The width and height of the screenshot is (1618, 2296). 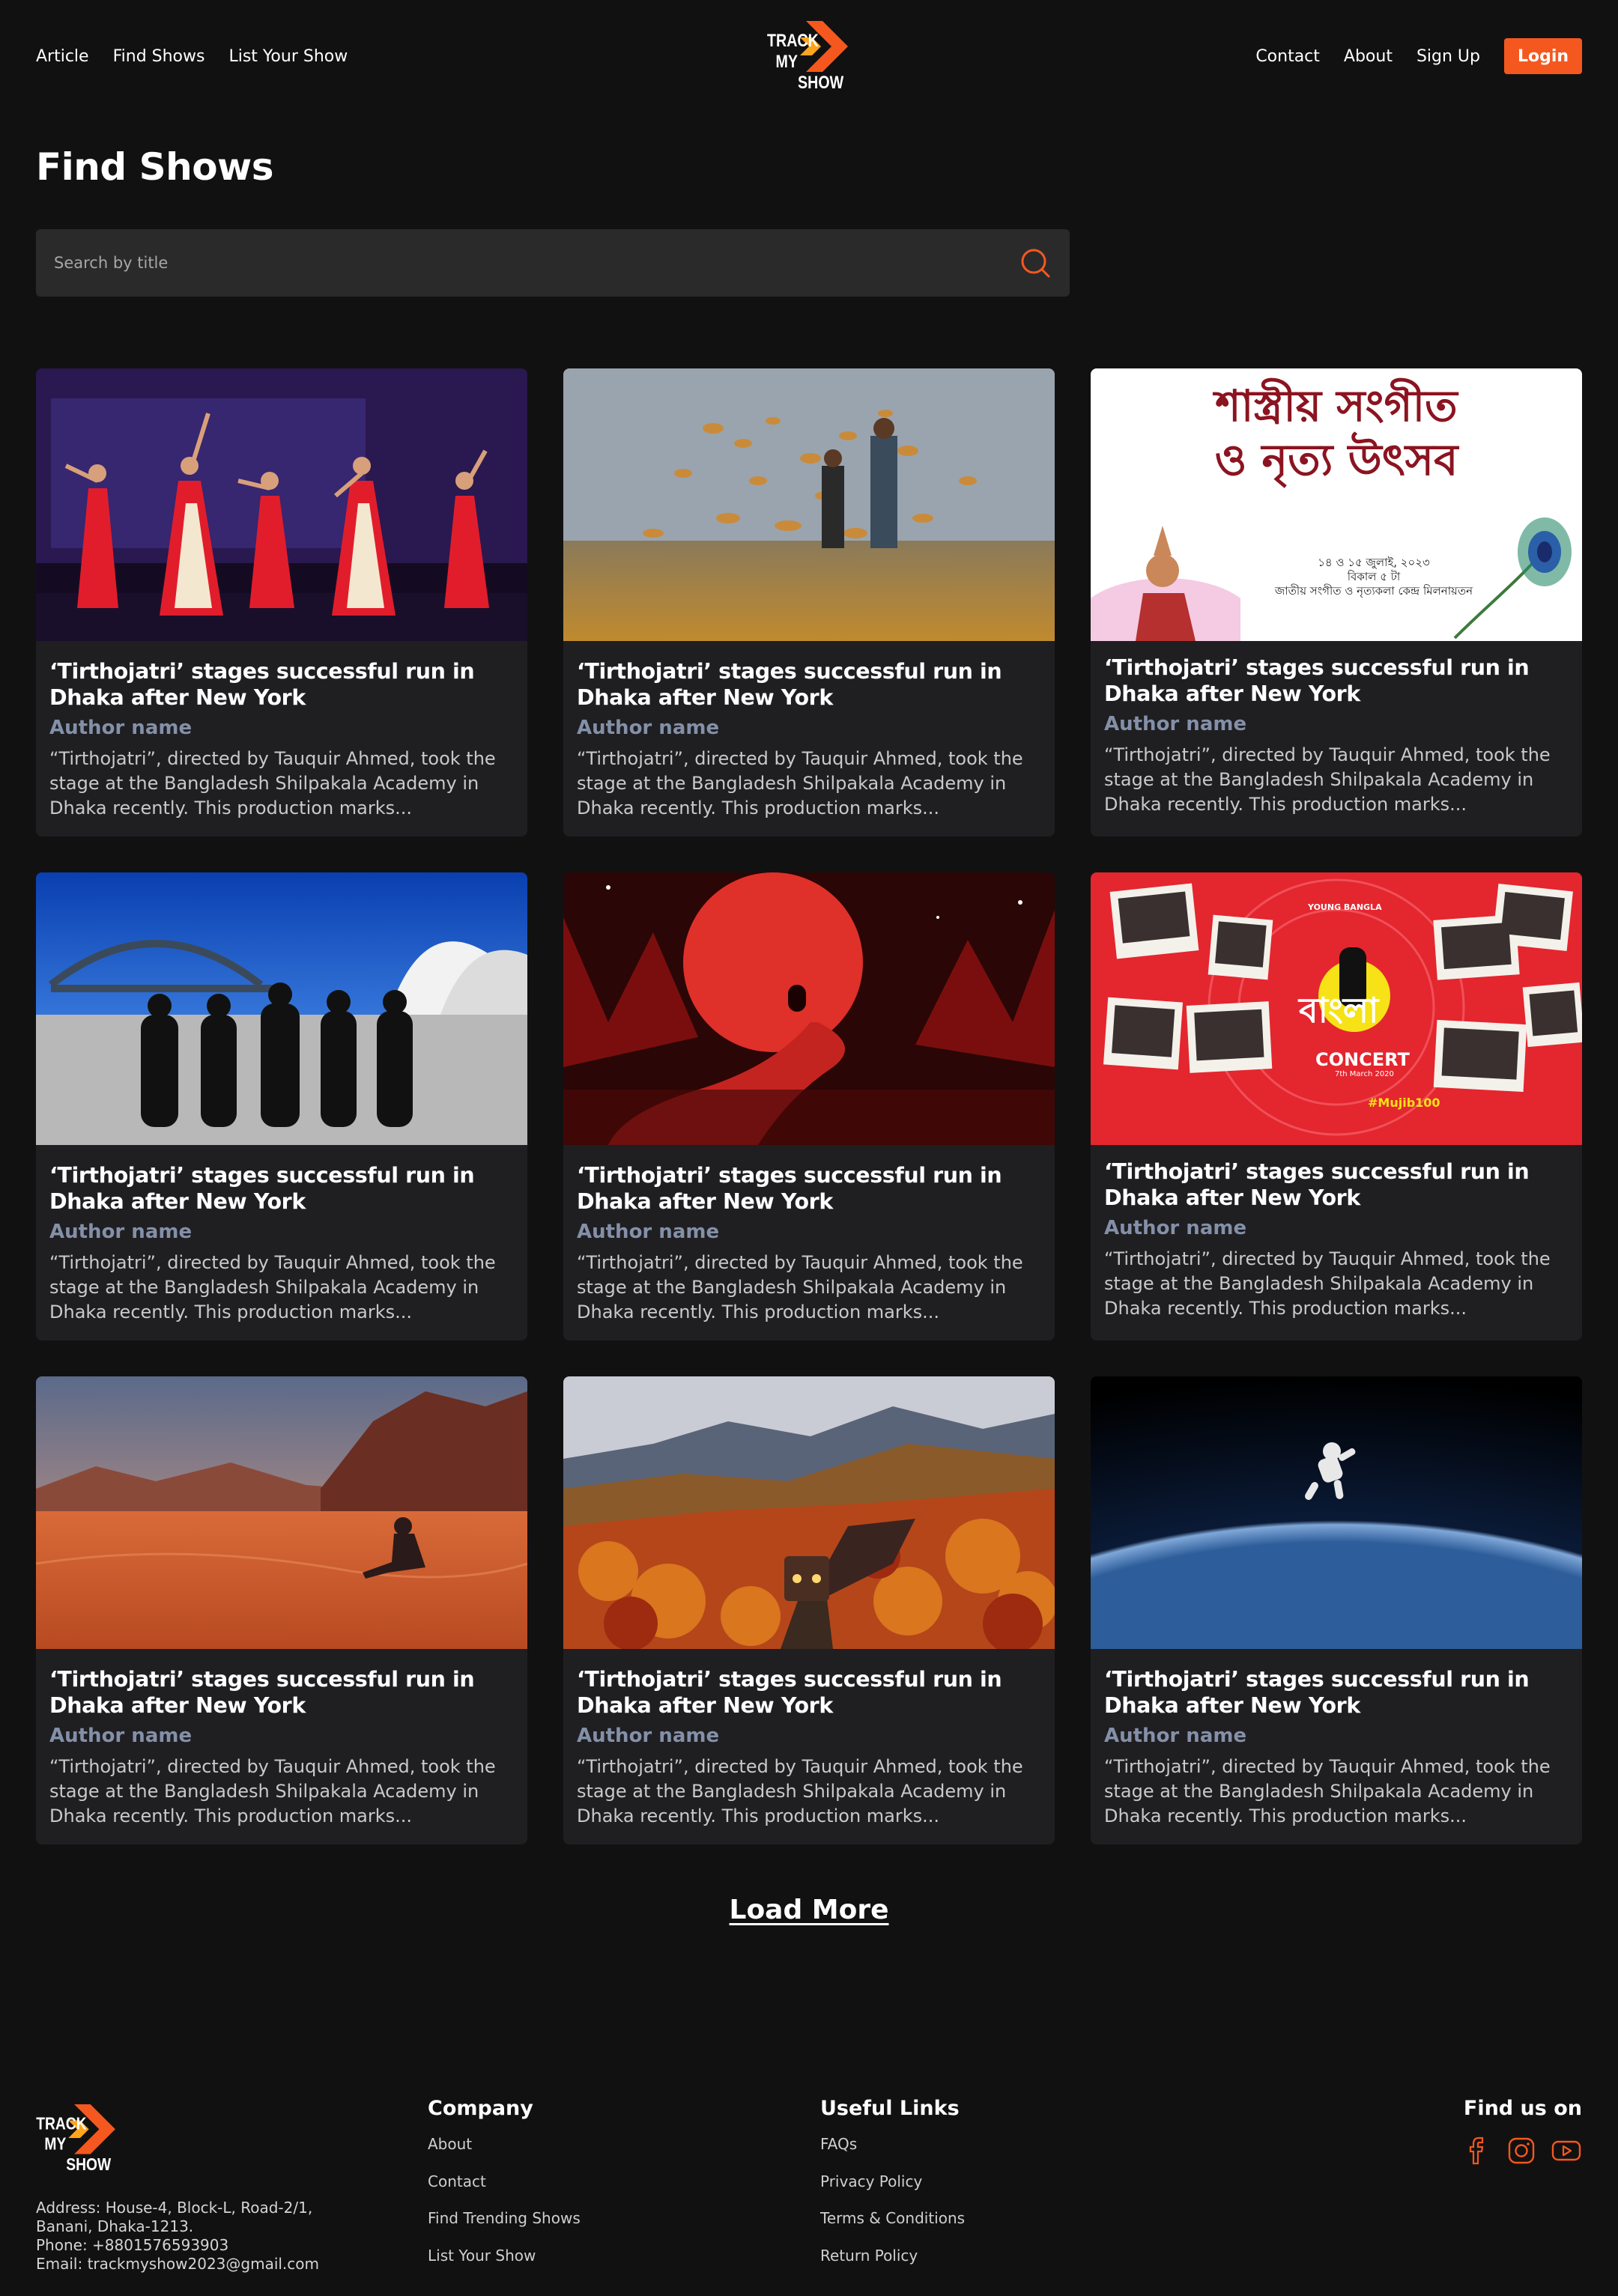 I want to click on search-icon, so click(x=1035, y=262).